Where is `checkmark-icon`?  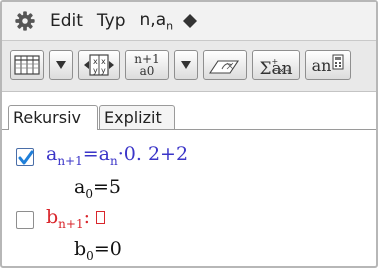 checkmark-icon is located at coordinates (26, 157).